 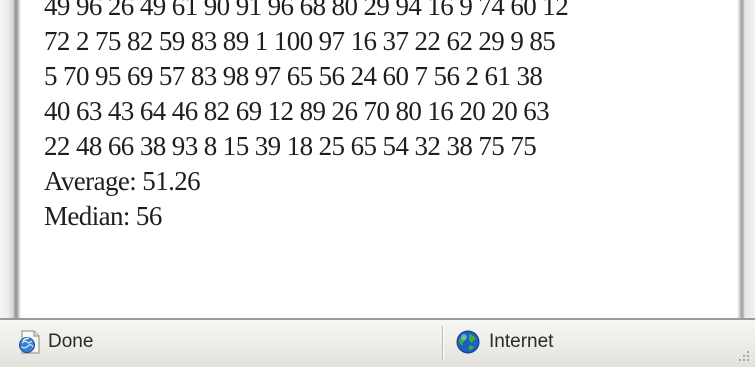 I want to click on statusbar-divider, so click(x=443, y=343).